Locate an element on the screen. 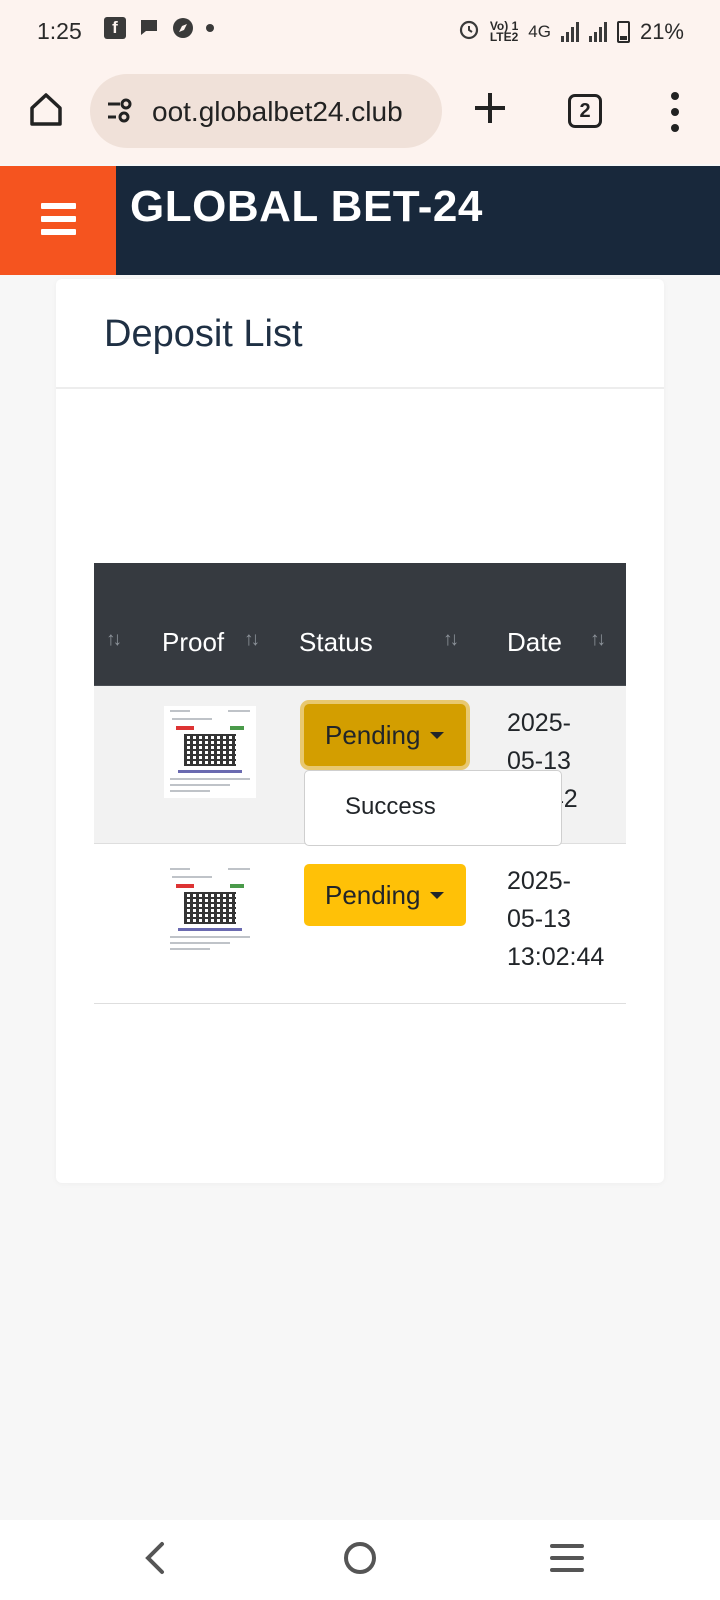  facebook-icon: f is located at coordinates (115, 28).